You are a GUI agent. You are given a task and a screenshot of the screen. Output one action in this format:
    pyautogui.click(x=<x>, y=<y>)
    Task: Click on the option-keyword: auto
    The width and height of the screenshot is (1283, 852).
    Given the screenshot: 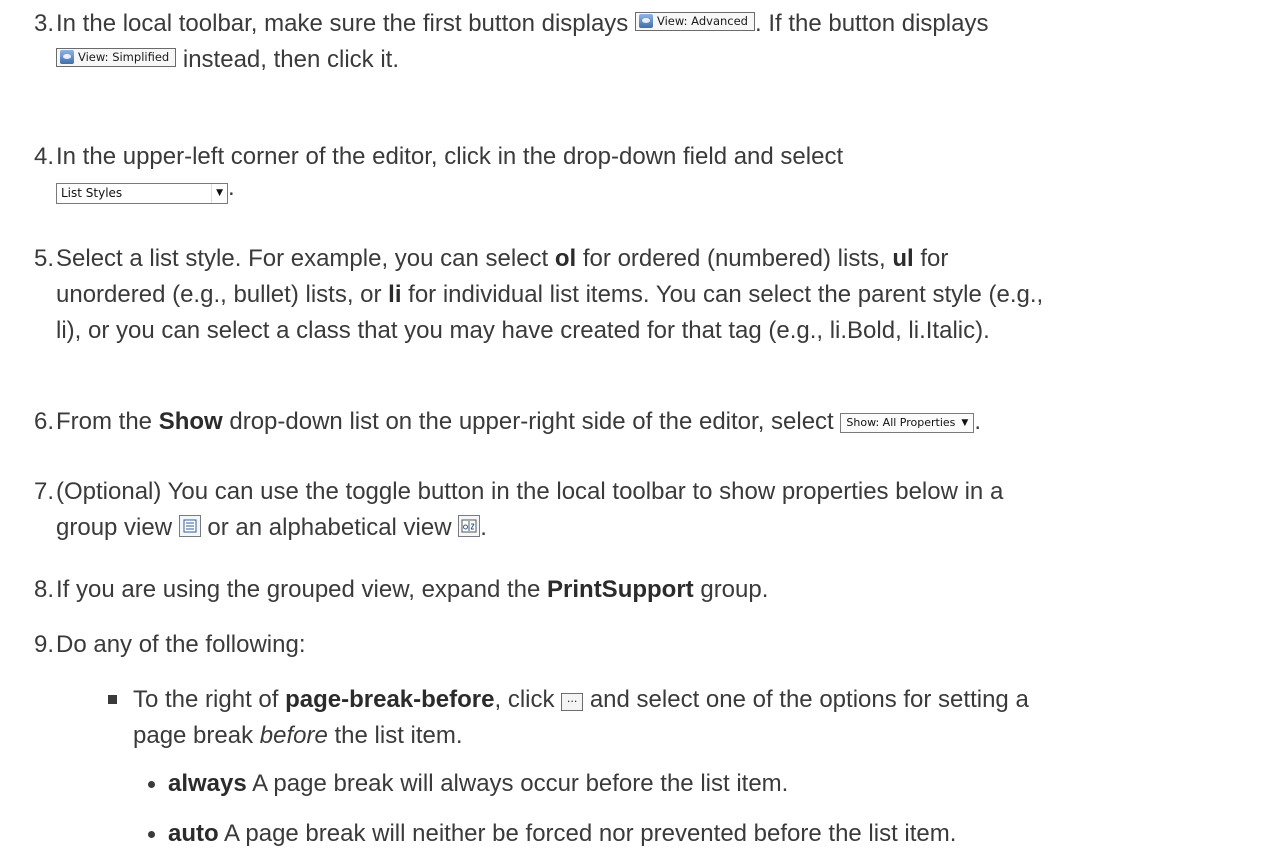 What is the action you would take?
    pyautogui.click(x=193, y=833)
    